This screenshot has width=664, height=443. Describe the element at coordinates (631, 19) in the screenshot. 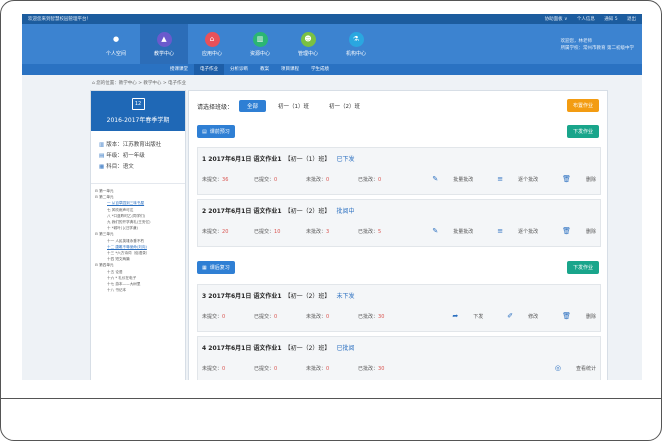

I see `top-link-logout: 退出` at that location.